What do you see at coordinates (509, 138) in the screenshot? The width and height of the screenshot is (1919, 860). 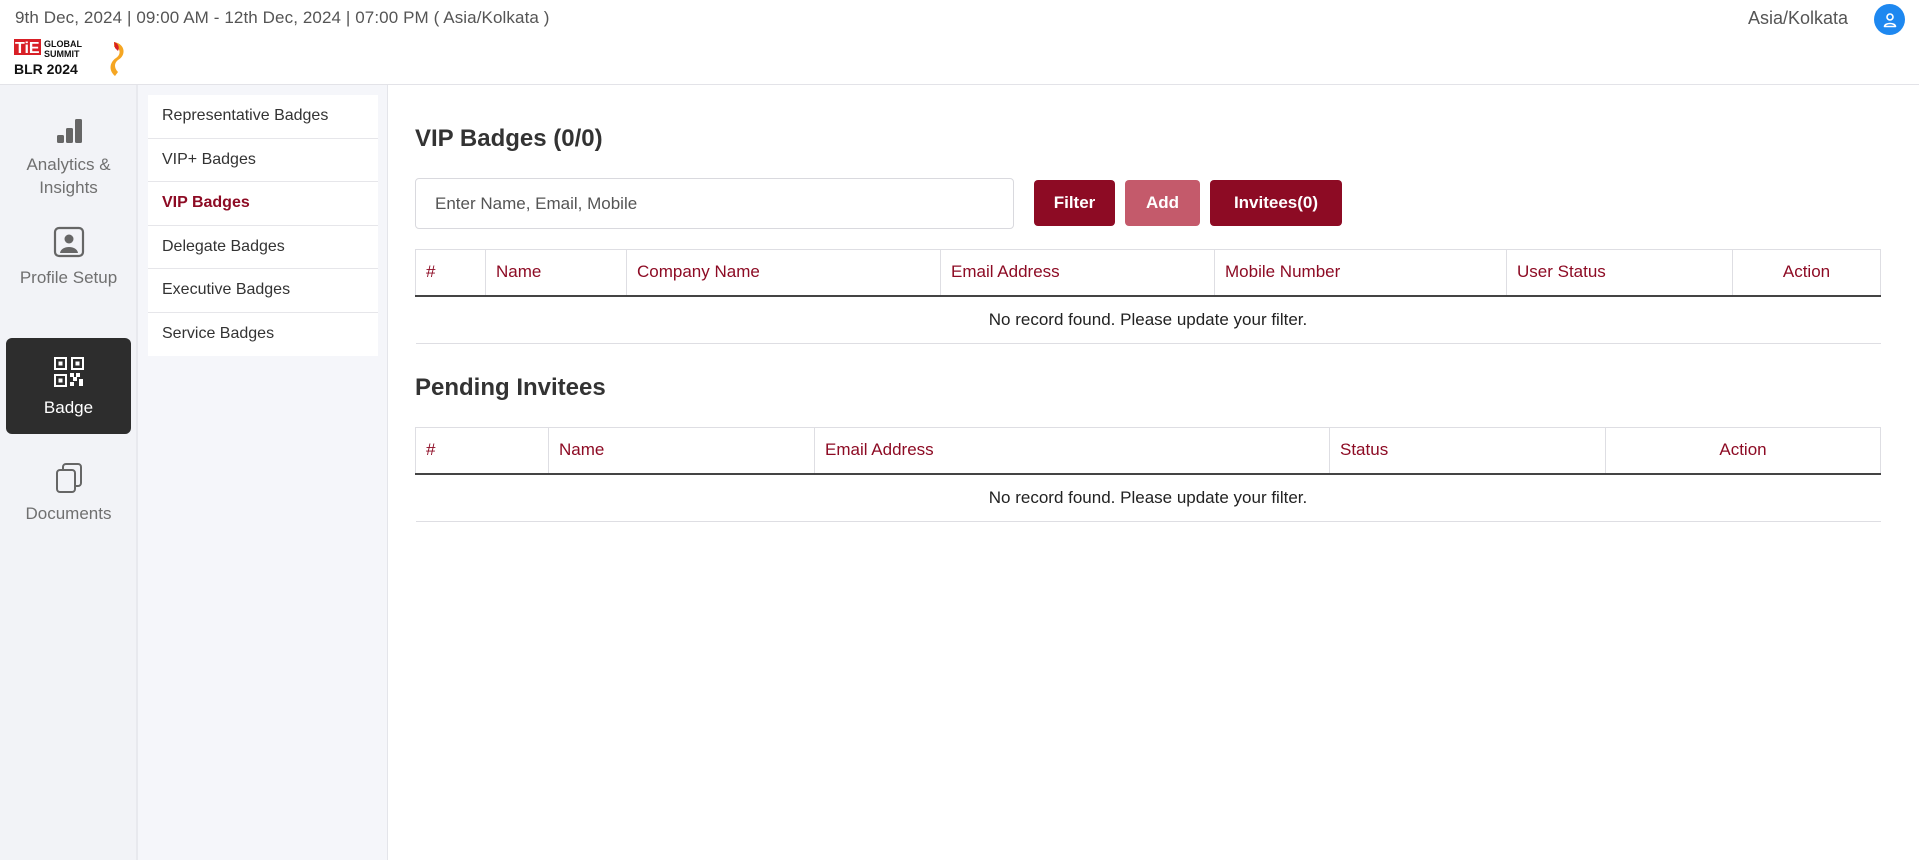 I see `page-title: VIP Badges (0/0)` at bounding box center [509, 138].